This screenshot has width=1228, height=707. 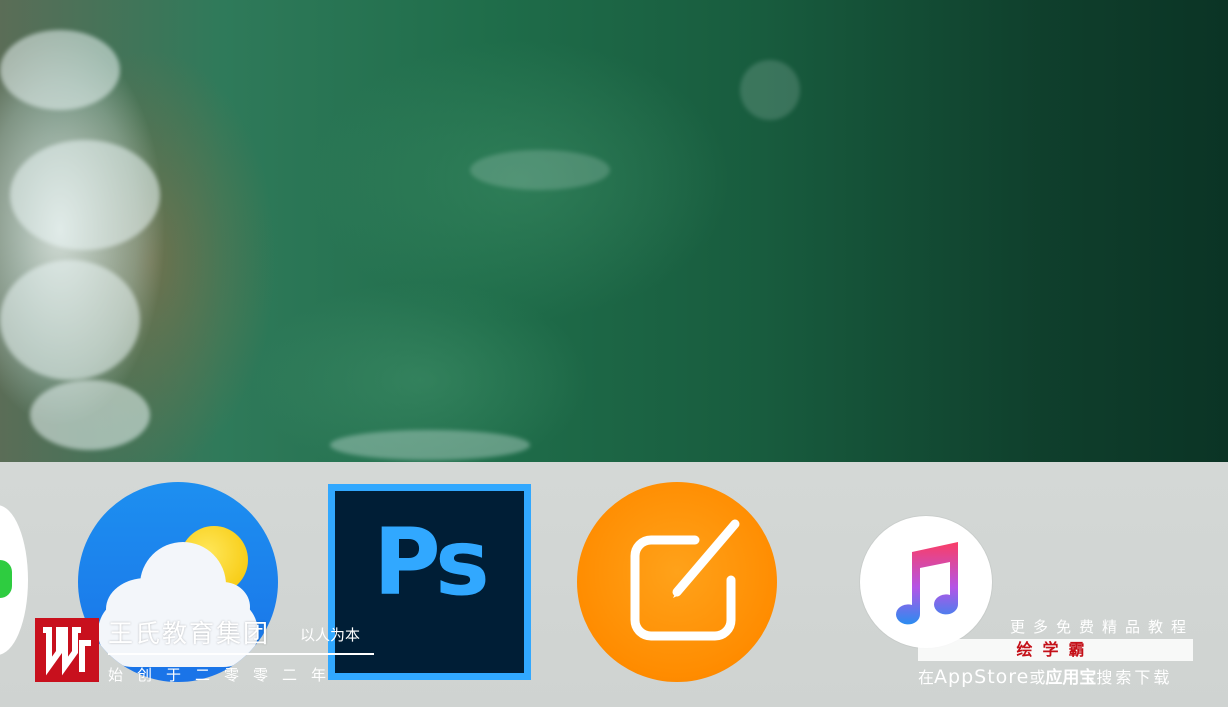 I want to click on brand-logo, so click(x=67, y=650).